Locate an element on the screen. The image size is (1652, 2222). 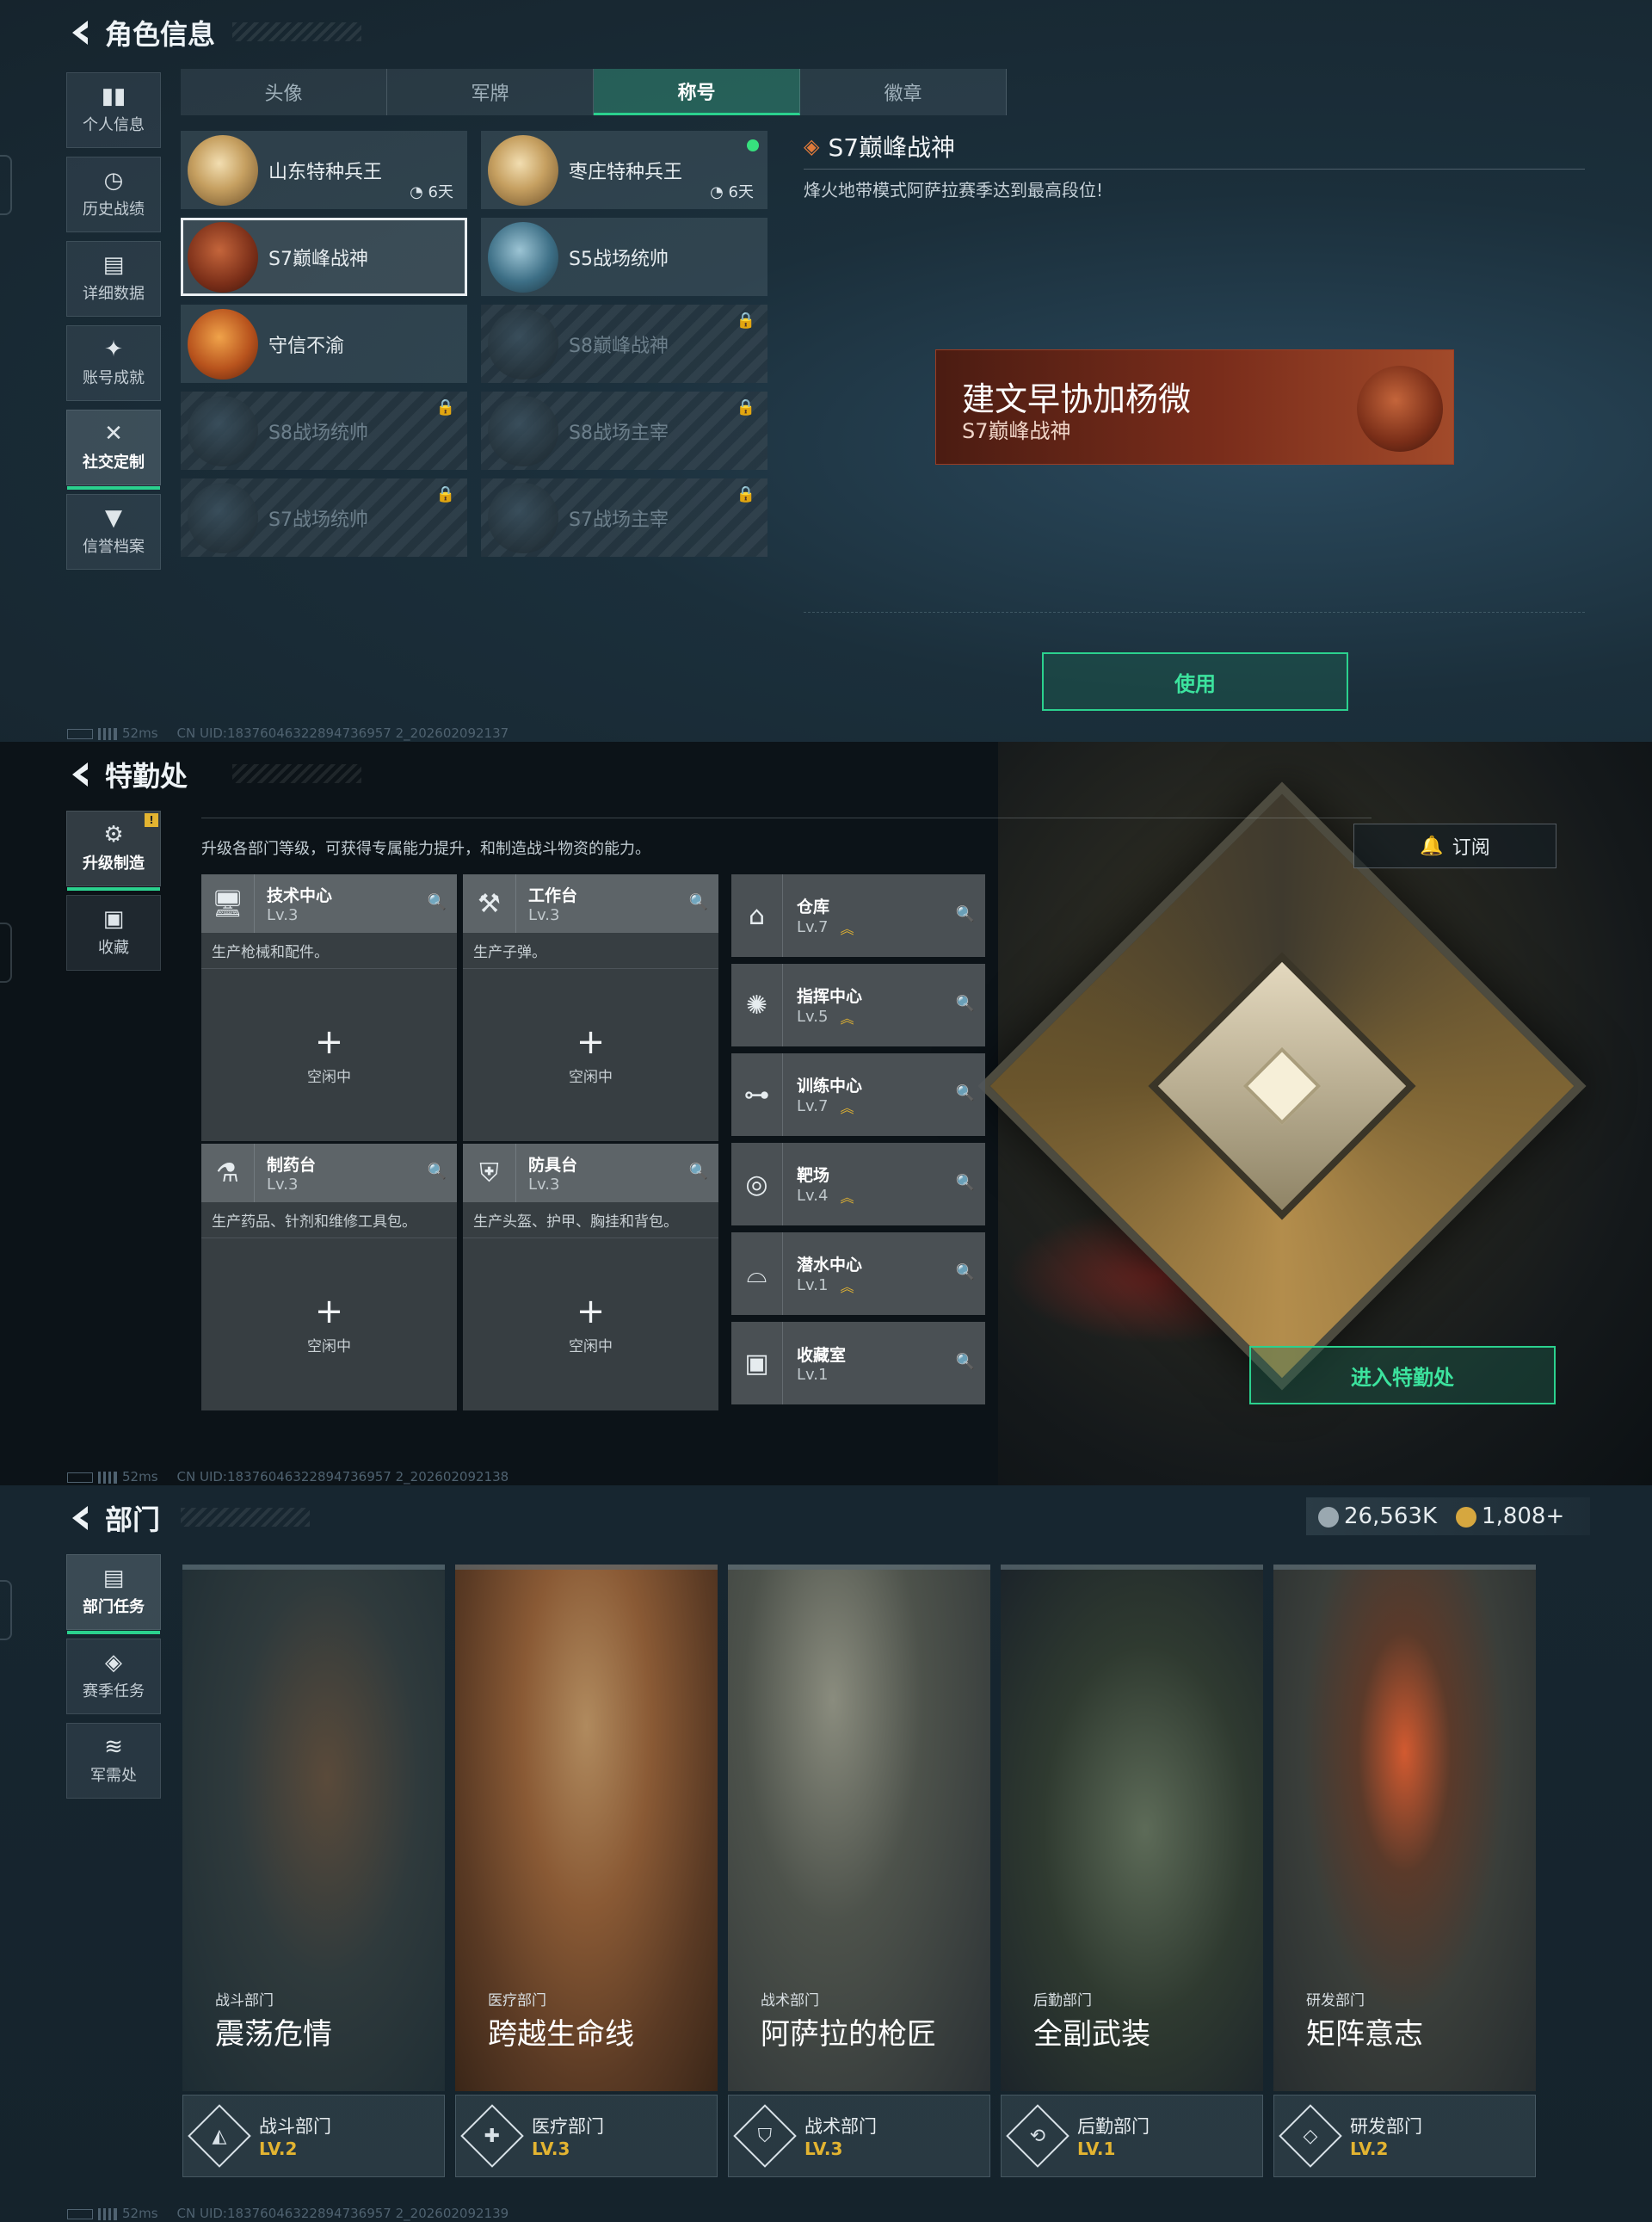
sidenav-item-social: ✕ 社交定制 is located at coordinates (113, 450).